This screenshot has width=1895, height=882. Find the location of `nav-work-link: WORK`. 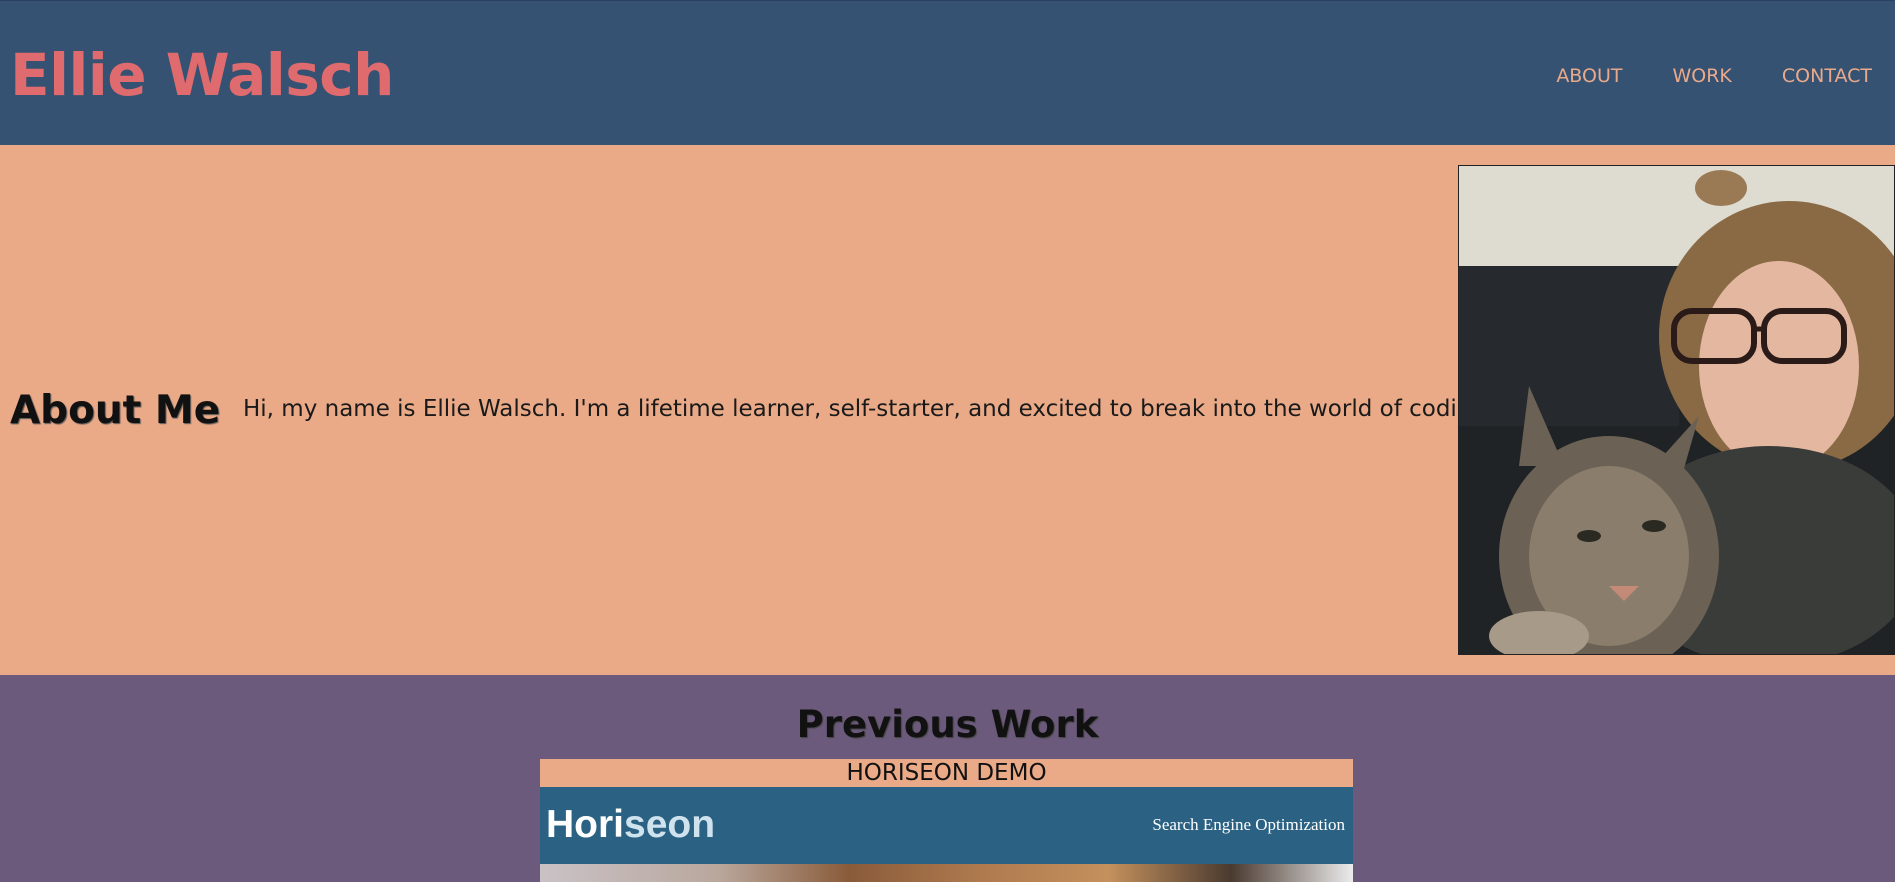

nav-work-link: WORK is located at coordinates (1701, 76).